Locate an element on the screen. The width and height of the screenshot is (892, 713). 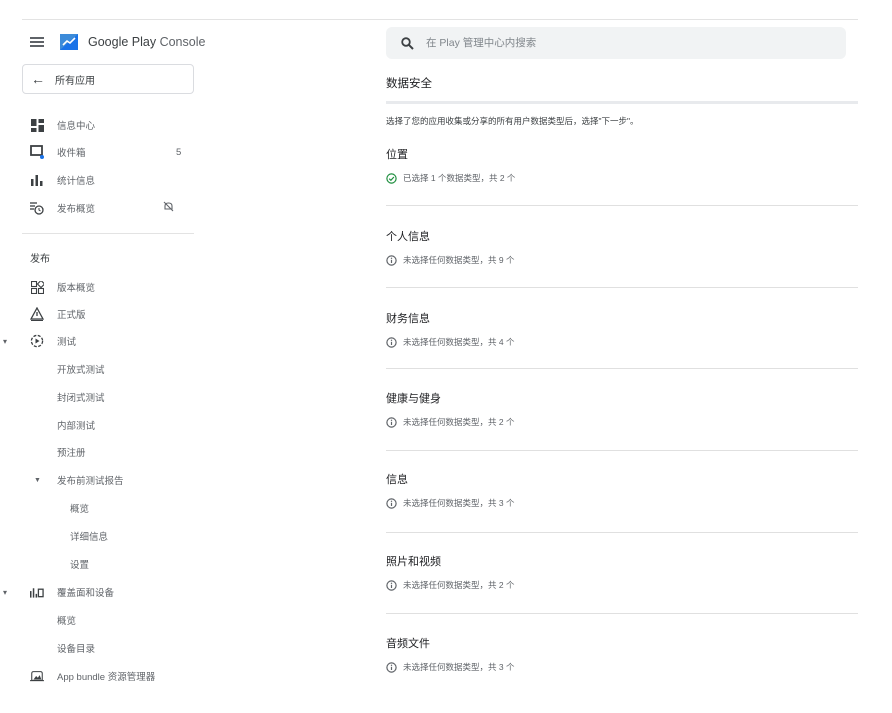
sidebar-item-label: 覆盖面和设备 is located at coordinates (86, 593).